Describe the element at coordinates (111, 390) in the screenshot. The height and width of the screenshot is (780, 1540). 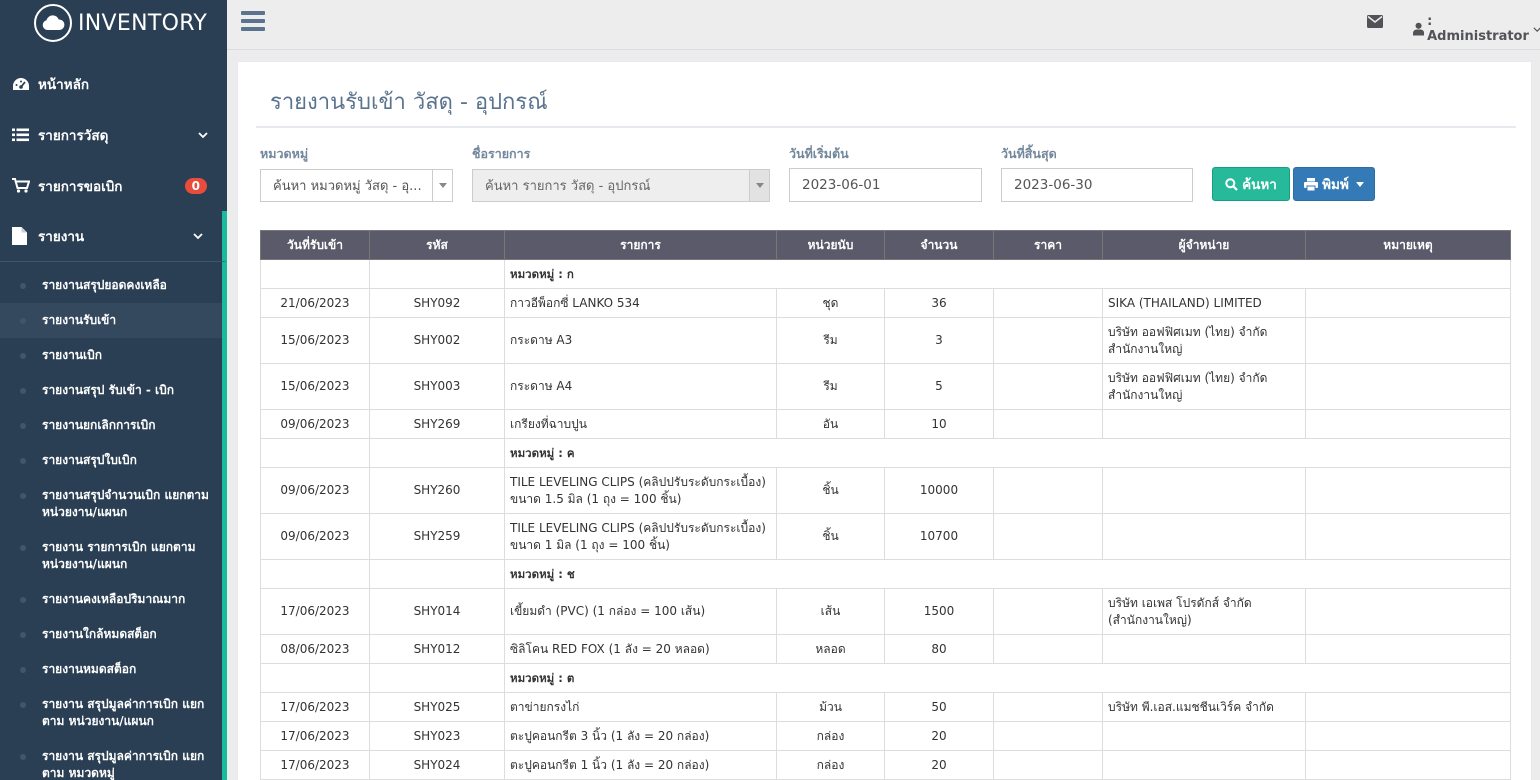
I see `submenu-item: รายงานสรุป รับเข้า - เบิก` at that location.